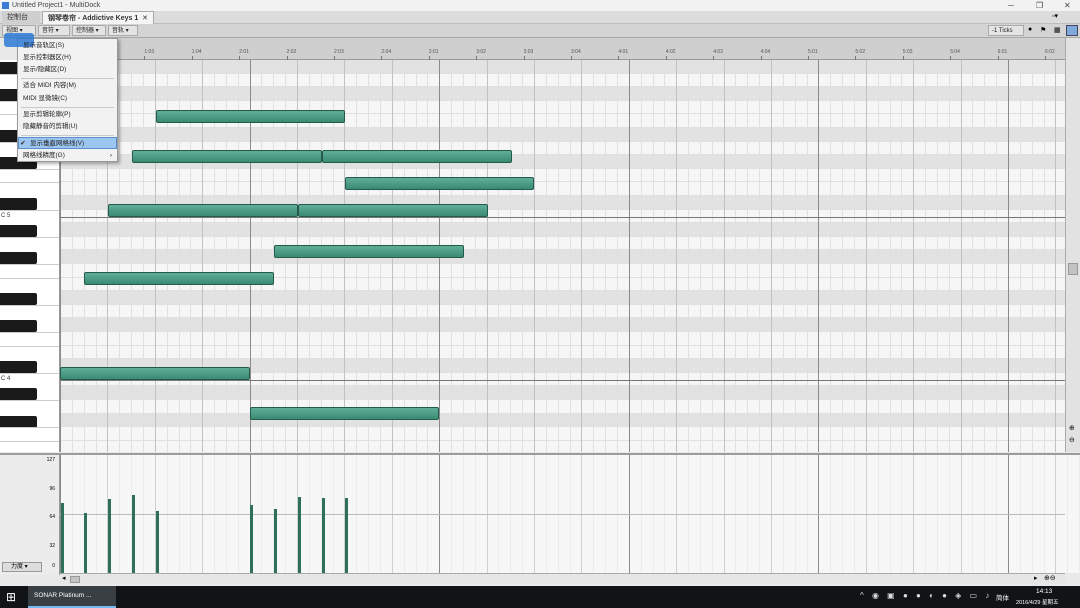 The image size is (1080, 608). What do you see at coordinates (64, 578) in the screenshot?
I see `scroll-left-icon: ◂` at bounding box center [64, 578].